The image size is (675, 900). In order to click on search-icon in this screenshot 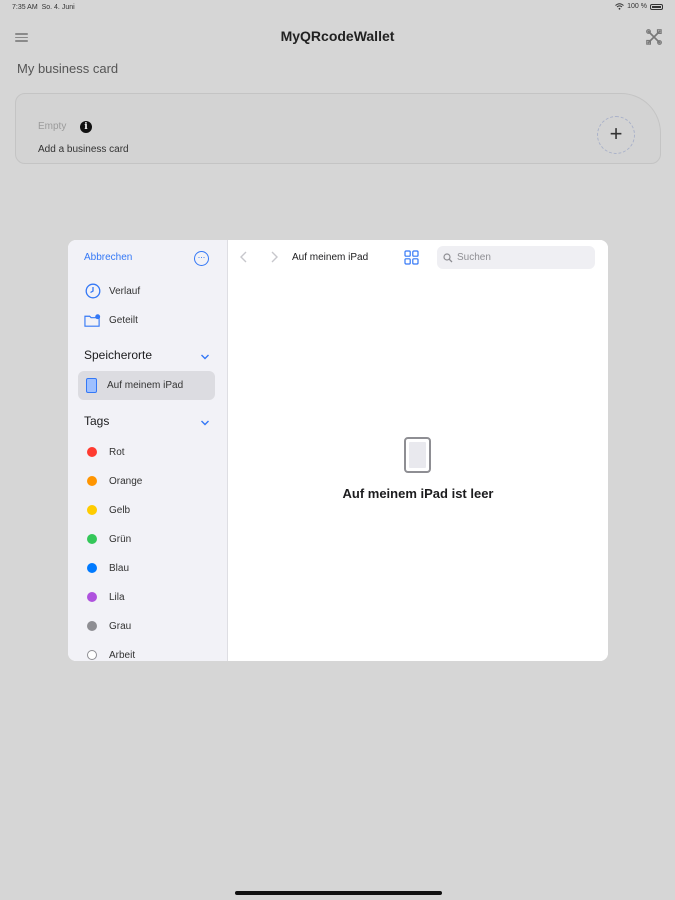, I will do `click(448, 257)`.